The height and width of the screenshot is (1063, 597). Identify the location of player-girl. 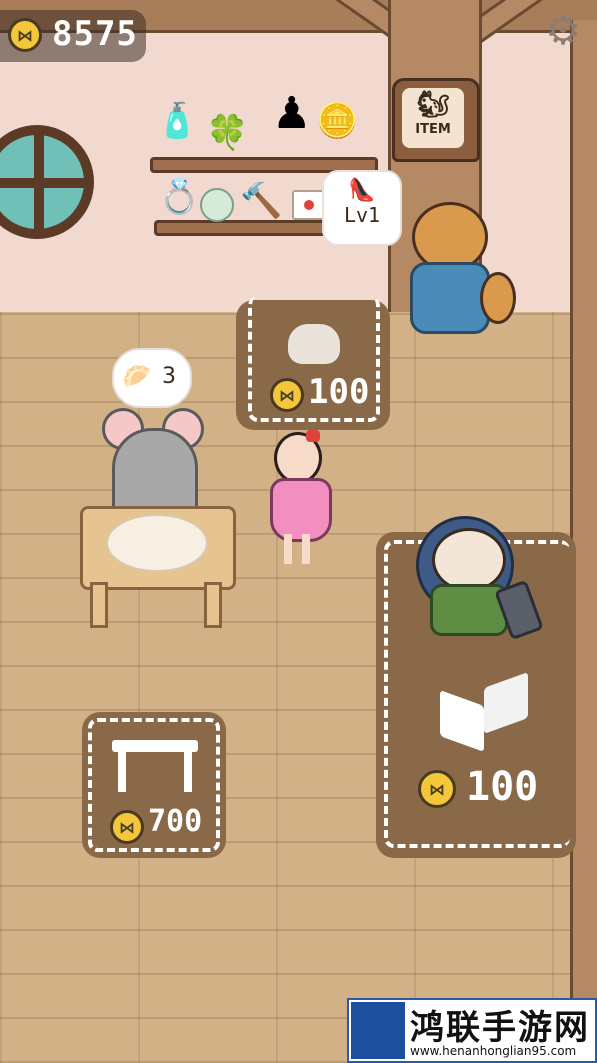
(292, 500).